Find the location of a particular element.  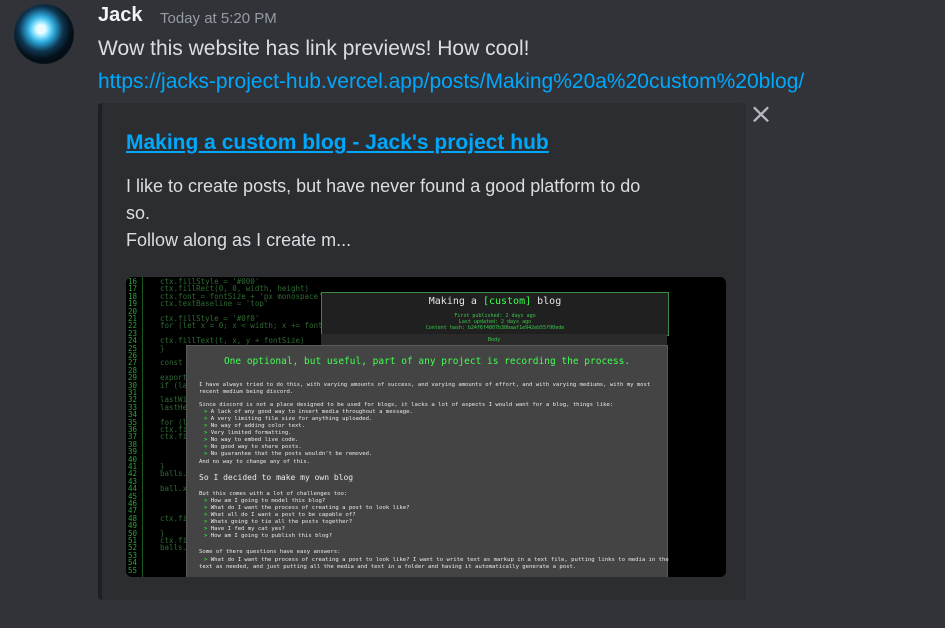

blog-page-title: Making a [custom] blog is located at coordinates (495, 301).